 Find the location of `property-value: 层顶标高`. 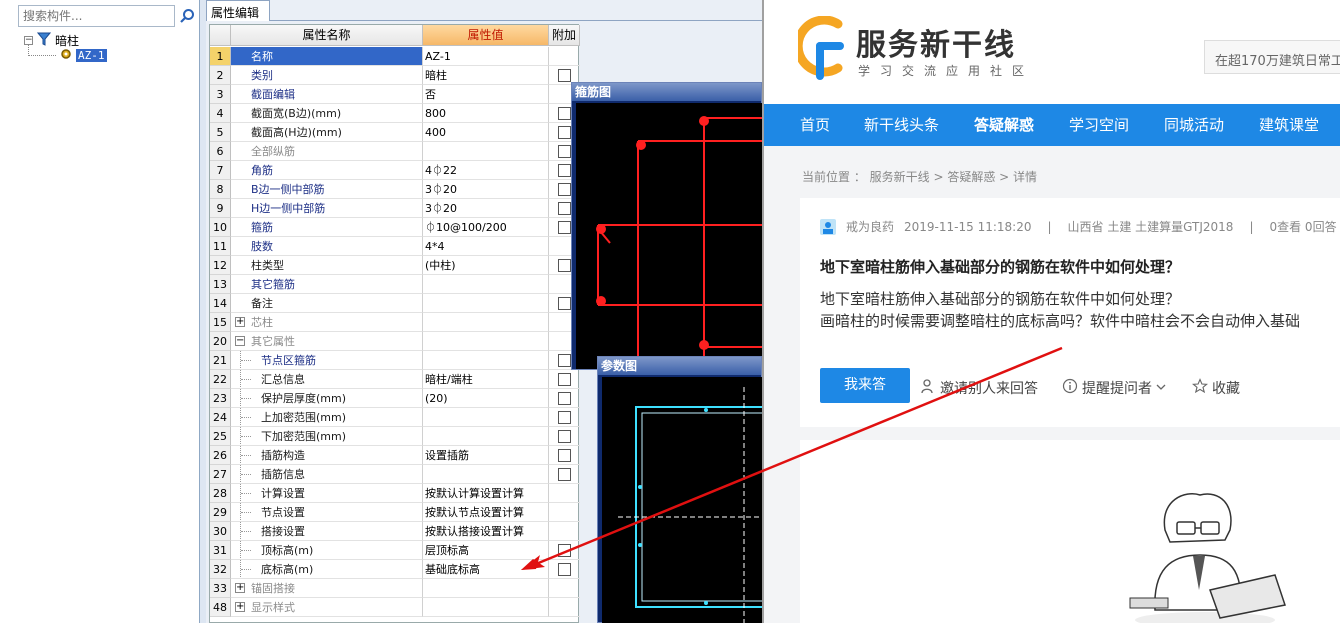

property-value: 层顶标高 is located at coordinates (486, 550).